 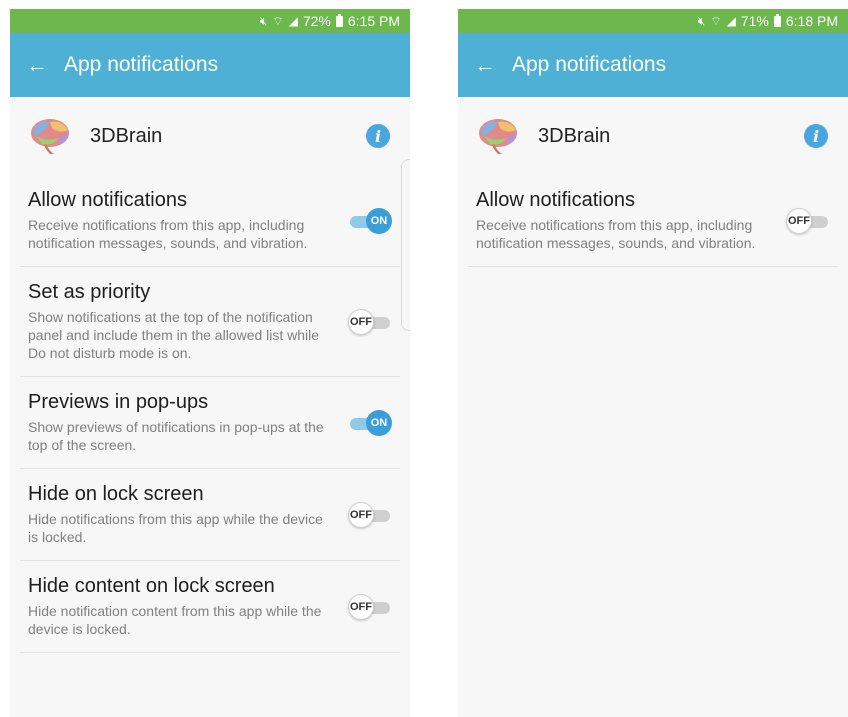 I want to click on hide-on-lock-screen-toggle: OFF, so click(x=370, y=514).